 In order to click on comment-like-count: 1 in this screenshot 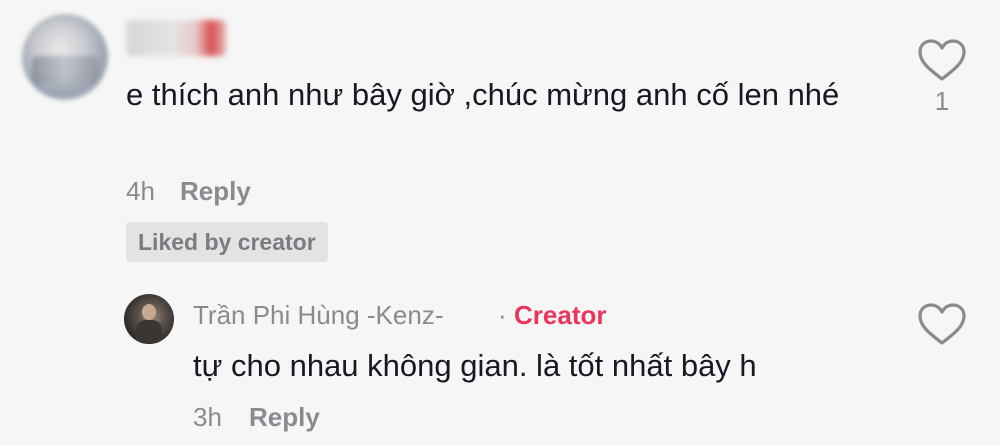, I will do `click(942, 101)`.